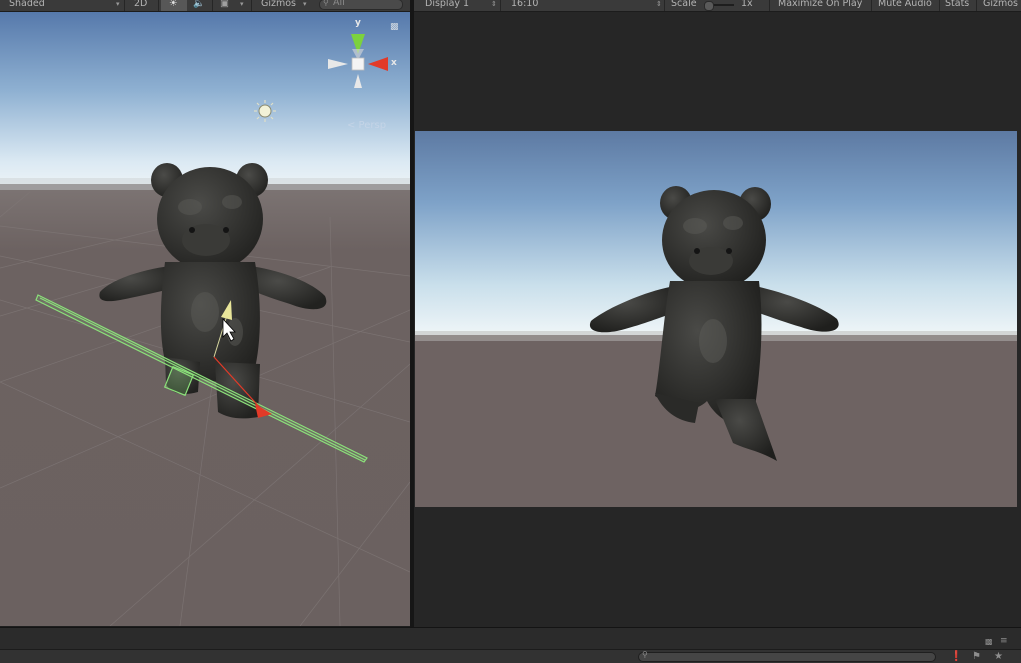  Describe the element at coordinates (976, 656) in the screenshot. I see `warning-icon: ⚑` at that location.